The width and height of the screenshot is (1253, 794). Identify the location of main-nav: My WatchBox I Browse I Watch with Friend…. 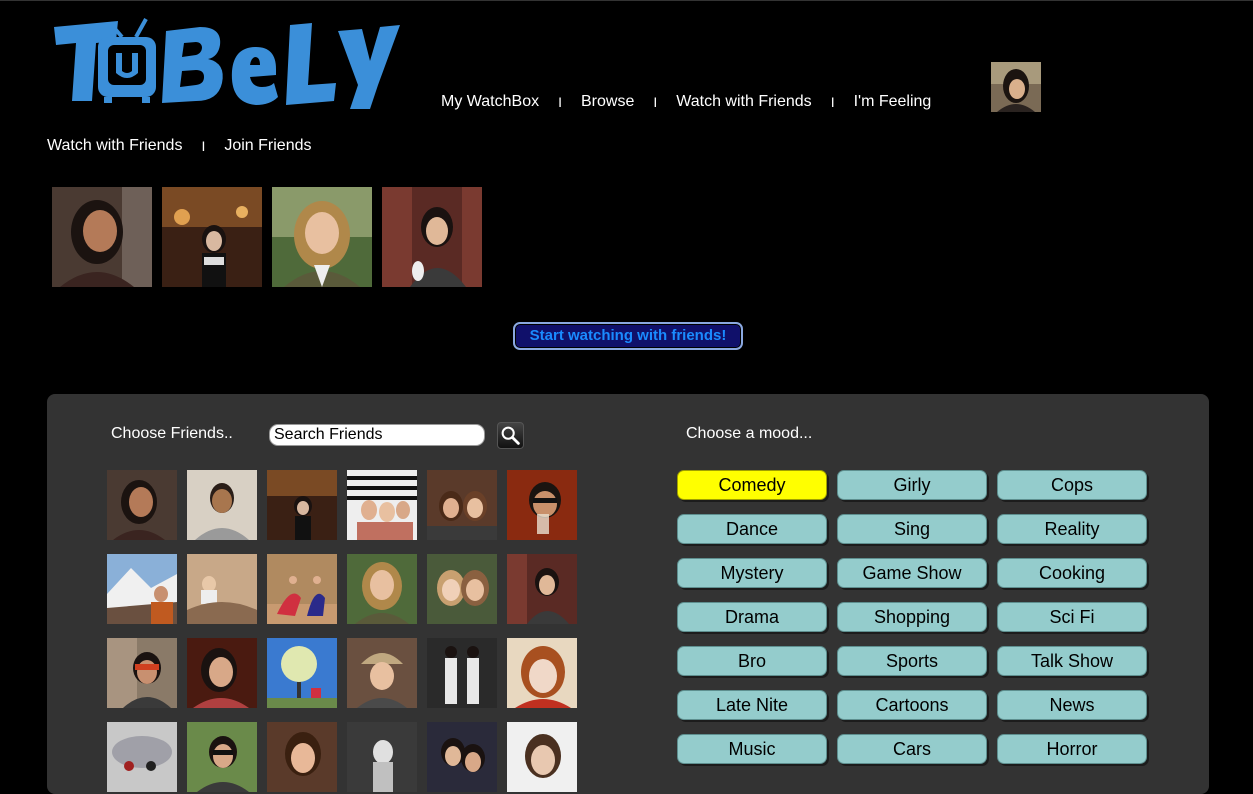
(686, 102).